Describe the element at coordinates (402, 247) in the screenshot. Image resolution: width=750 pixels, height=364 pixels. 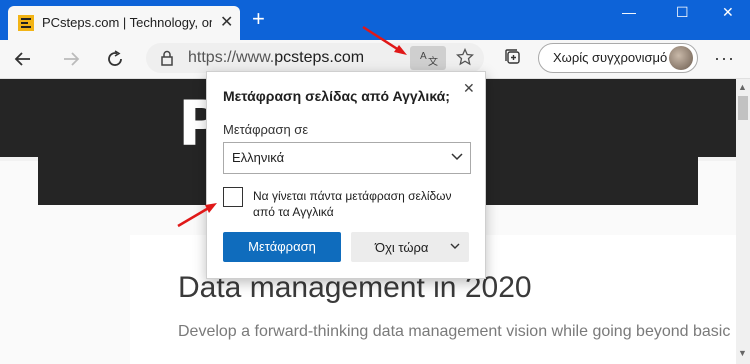
I see `not-now-label: Όχι τώρα` at that location.